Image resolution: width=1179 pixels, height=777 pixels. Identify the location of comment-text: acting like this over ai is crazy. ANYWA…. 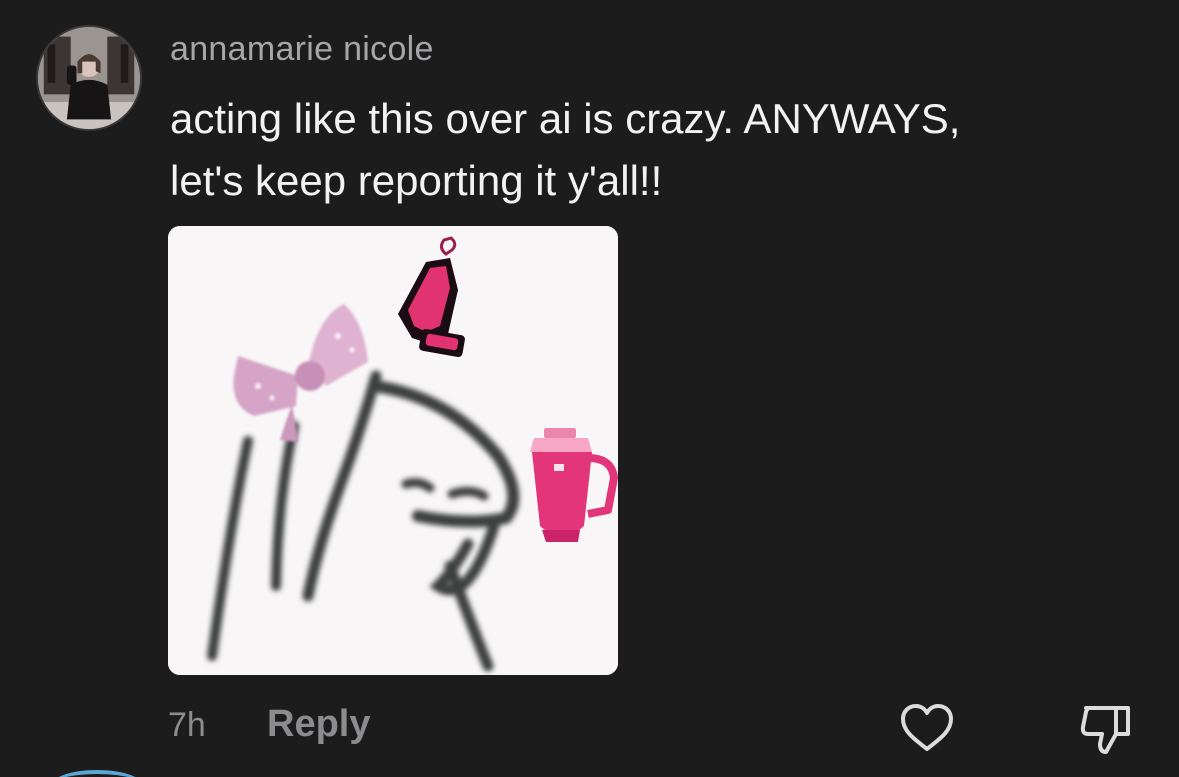
(565, 149).